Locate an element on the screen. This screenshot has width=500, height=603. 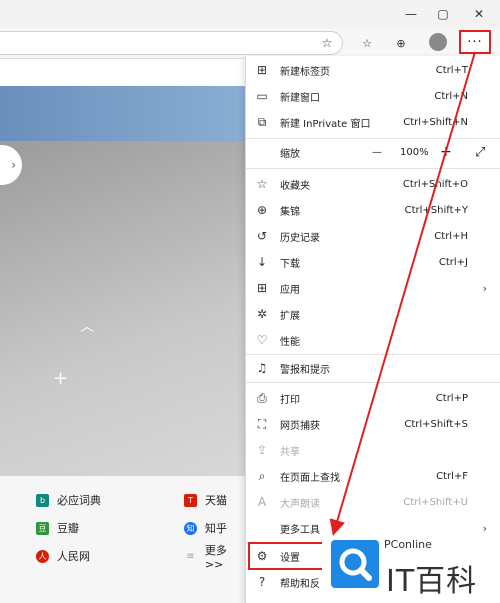
menu-alerts: ♫ 警报和提示 is located at coordinates (373, 368).